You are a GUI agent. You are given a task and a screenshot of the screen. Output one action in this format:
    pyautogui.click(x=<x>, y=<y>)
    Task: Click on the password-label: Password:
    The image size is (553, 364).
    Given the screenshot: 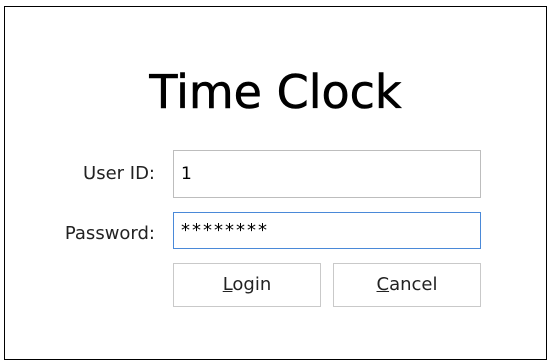 What is the action you would take?
    pyautogui.click(x=109, y=233)
    